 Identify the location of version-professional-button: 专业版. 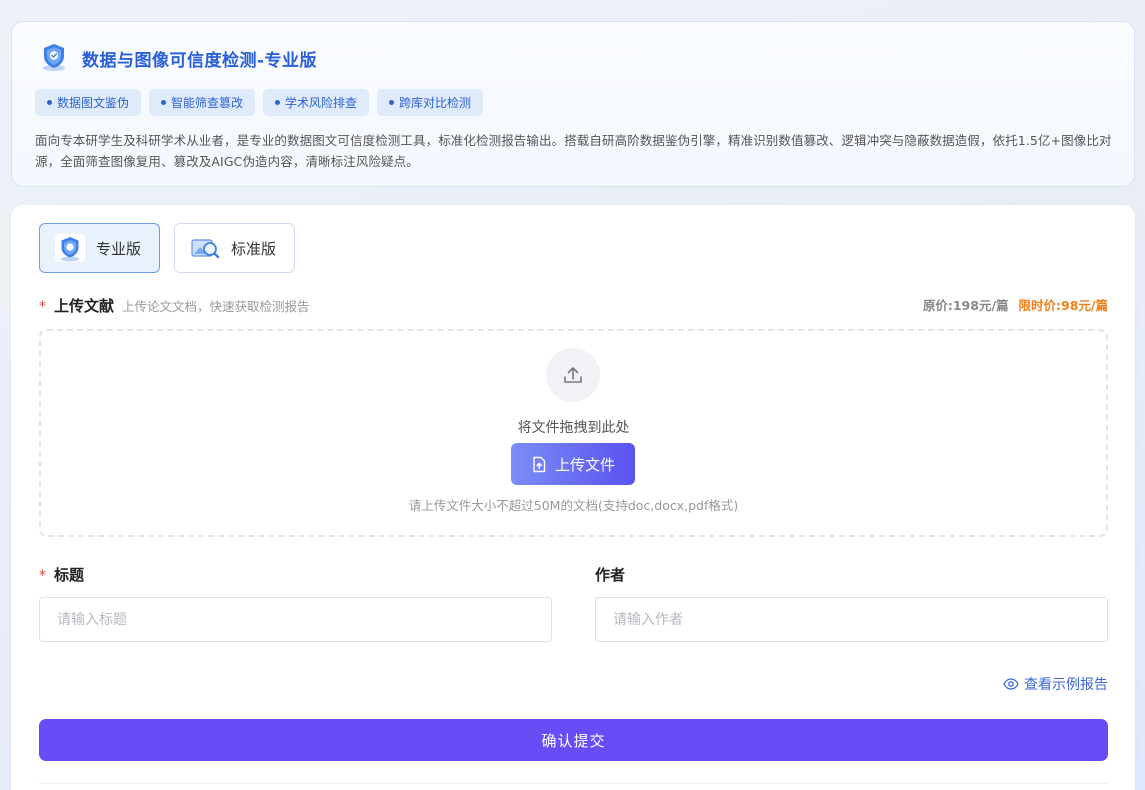
(99, 248).